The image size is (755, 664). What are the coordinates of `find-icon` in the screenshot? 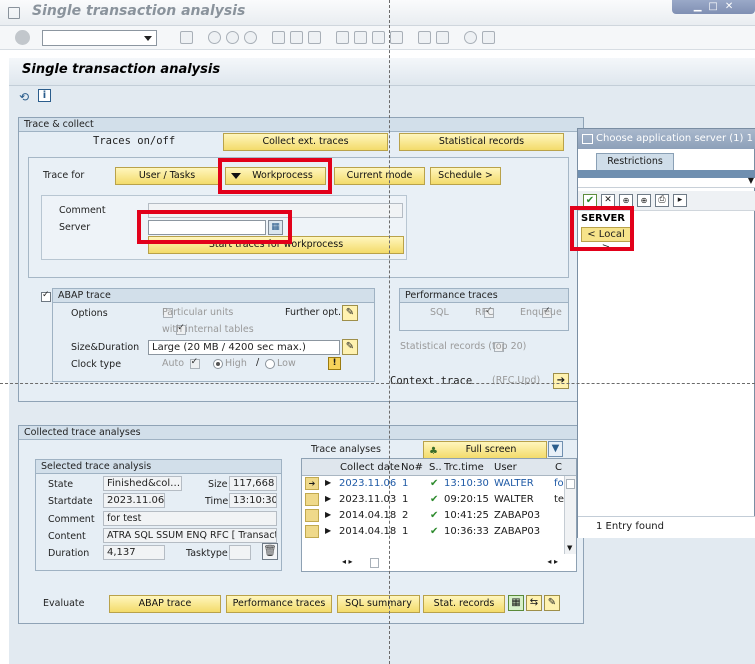 It's located at (296, 37).